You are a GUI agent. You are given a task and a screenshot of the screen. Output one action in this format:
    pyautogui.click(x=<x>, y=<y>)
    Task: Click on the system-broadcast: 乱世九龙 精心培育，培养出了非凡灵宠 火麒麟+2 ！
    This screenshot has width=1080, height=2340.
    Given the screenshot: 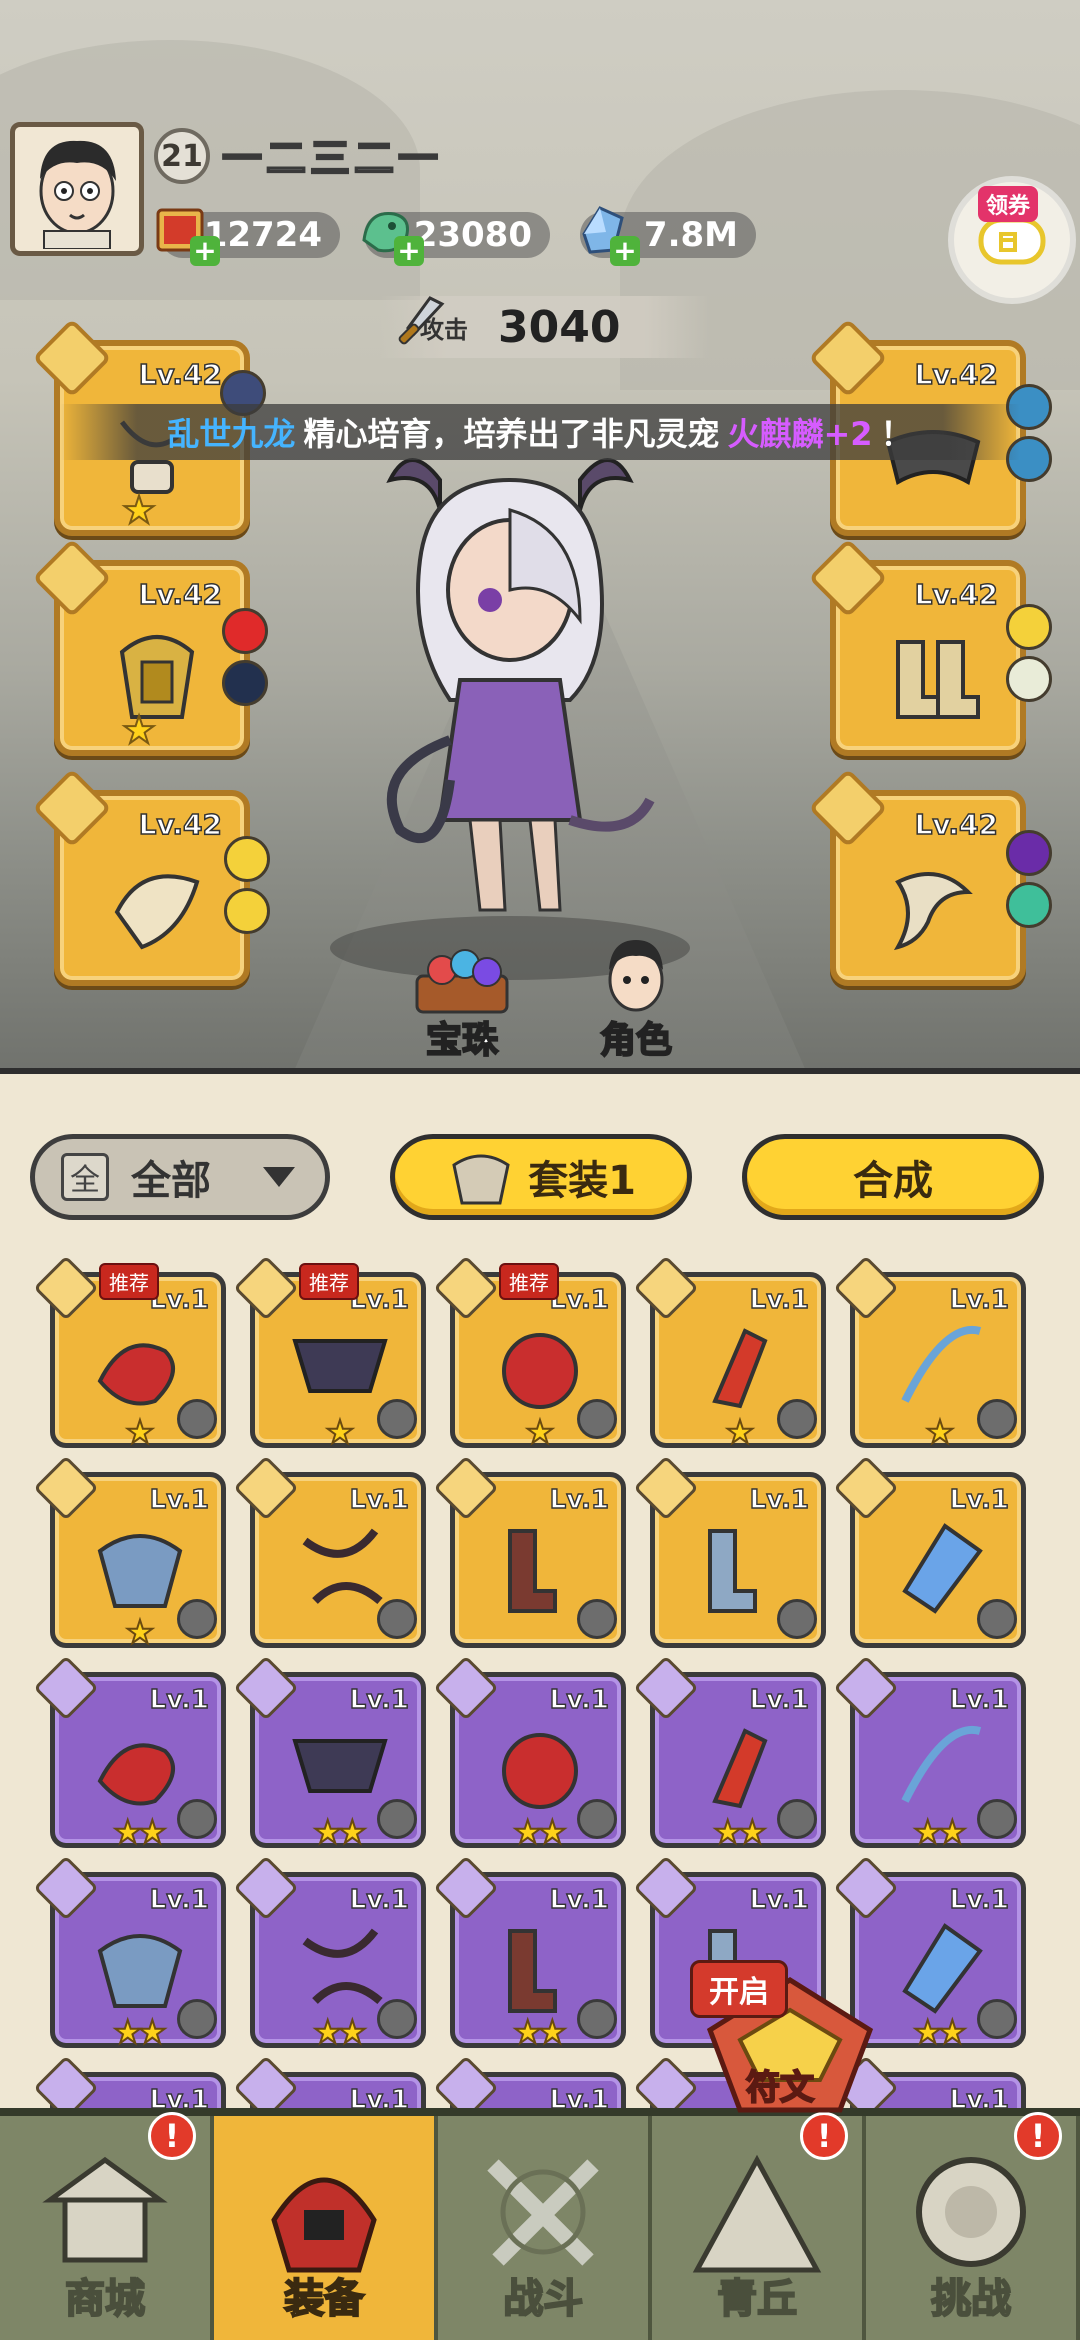 What is the action you would take?
    pyautogui.click(x=540, y=432)
    